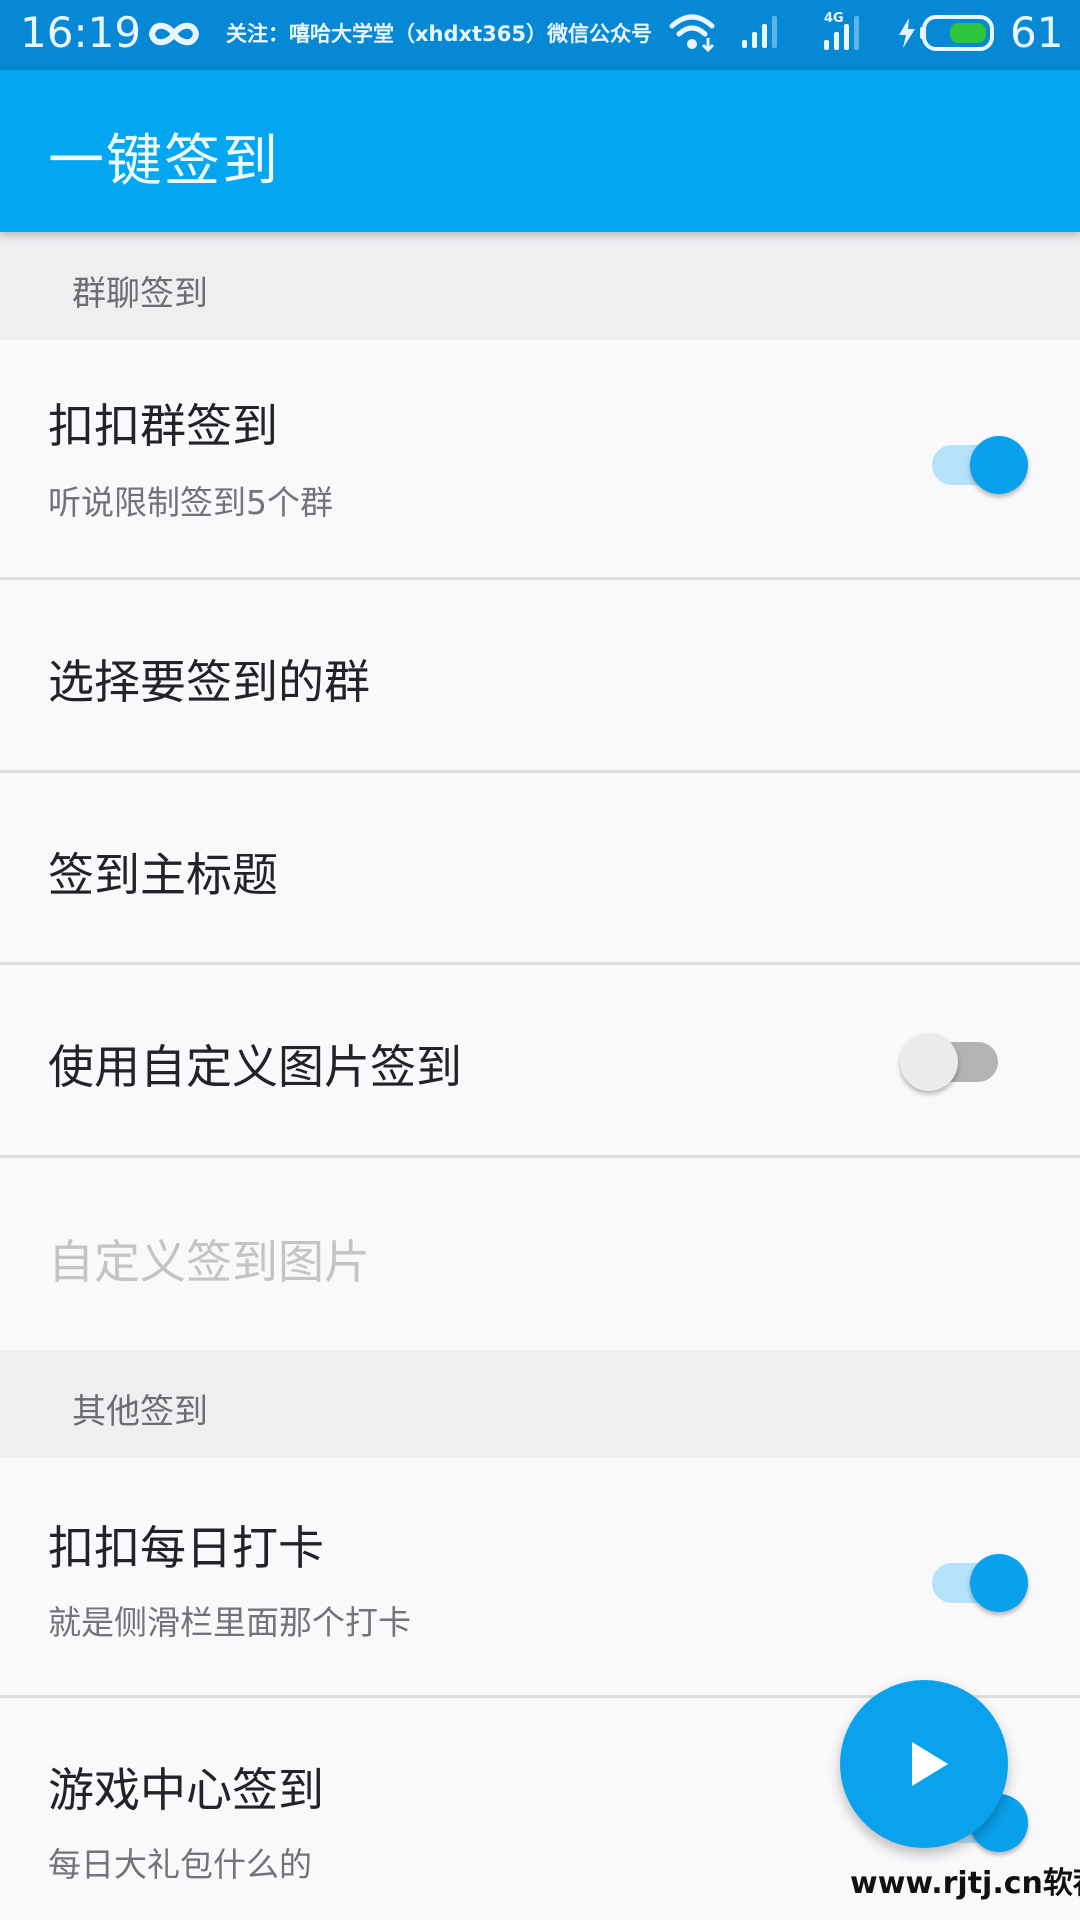 The height and width of the screenshot is (1920, 1080). What do you see at coordinates (907, 33) in the screenshot?
I see `charging-icon` at bounding box center [907, 33].